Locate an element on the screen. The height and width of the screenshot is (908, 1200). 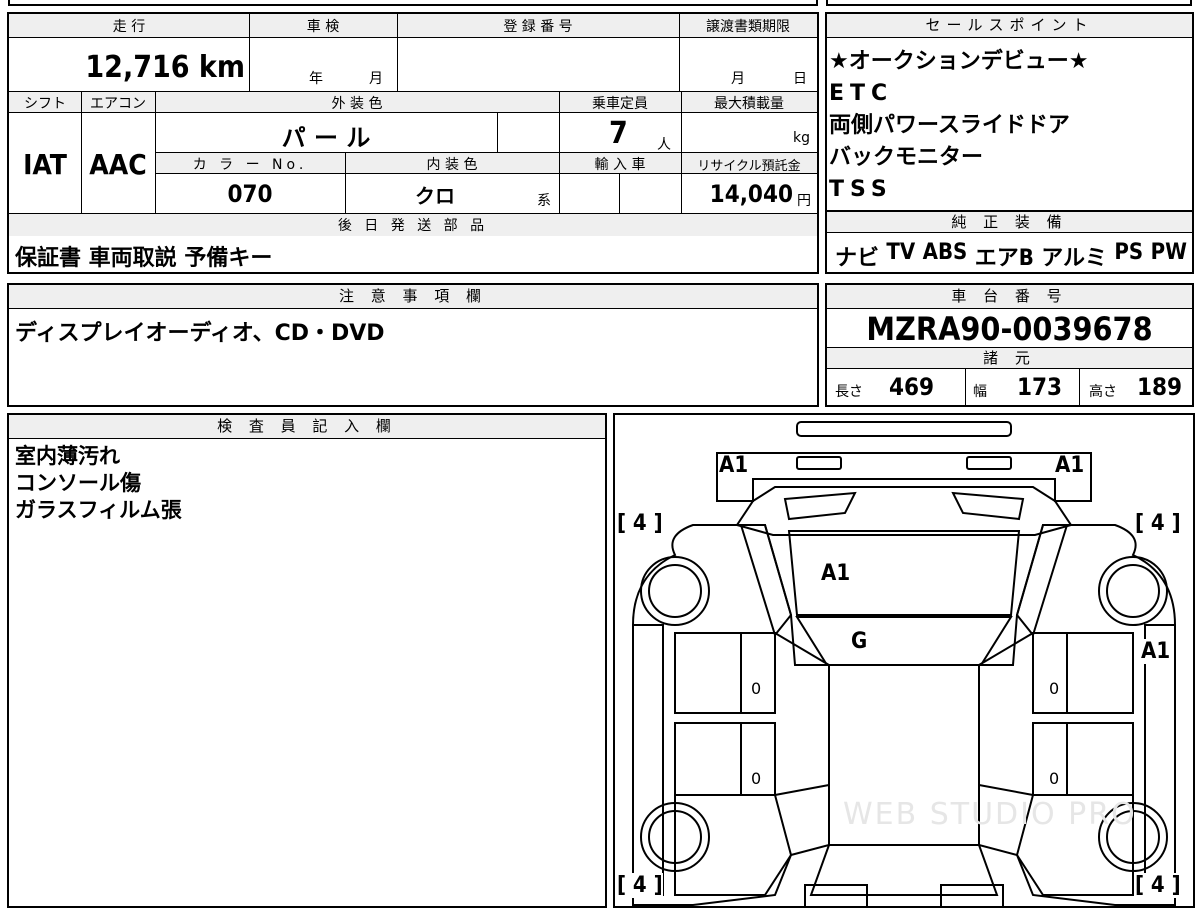
capacity-unit: 人 is located at coordinates (664, 145).